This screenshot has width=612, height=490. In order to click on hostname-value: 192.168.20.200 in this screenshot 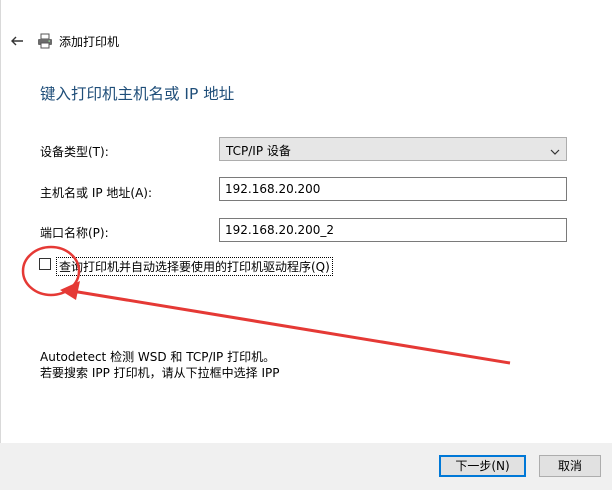, I will do `click(273, 189)`.